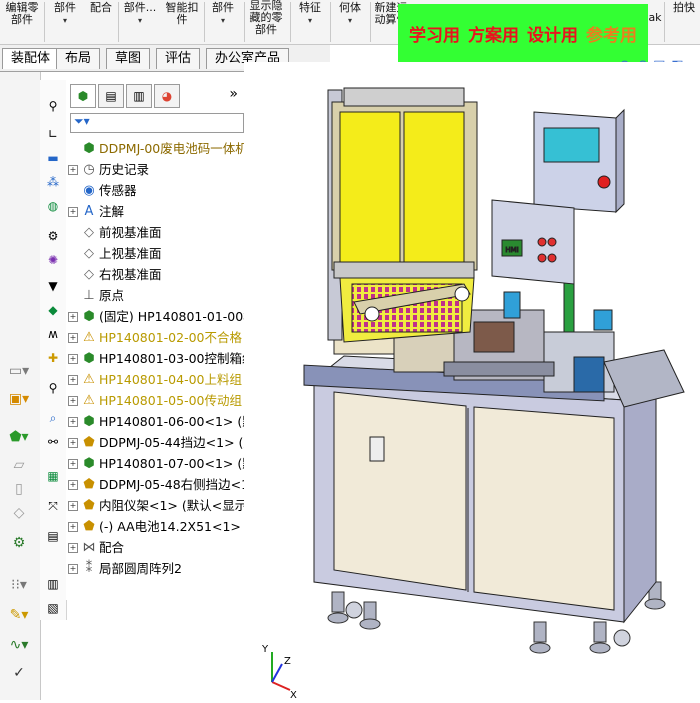  What do you see at coordinates (111, 96) in the screenshot?
I see `property-manager-tab-icon: ▤` at bounding box center [111, 96].